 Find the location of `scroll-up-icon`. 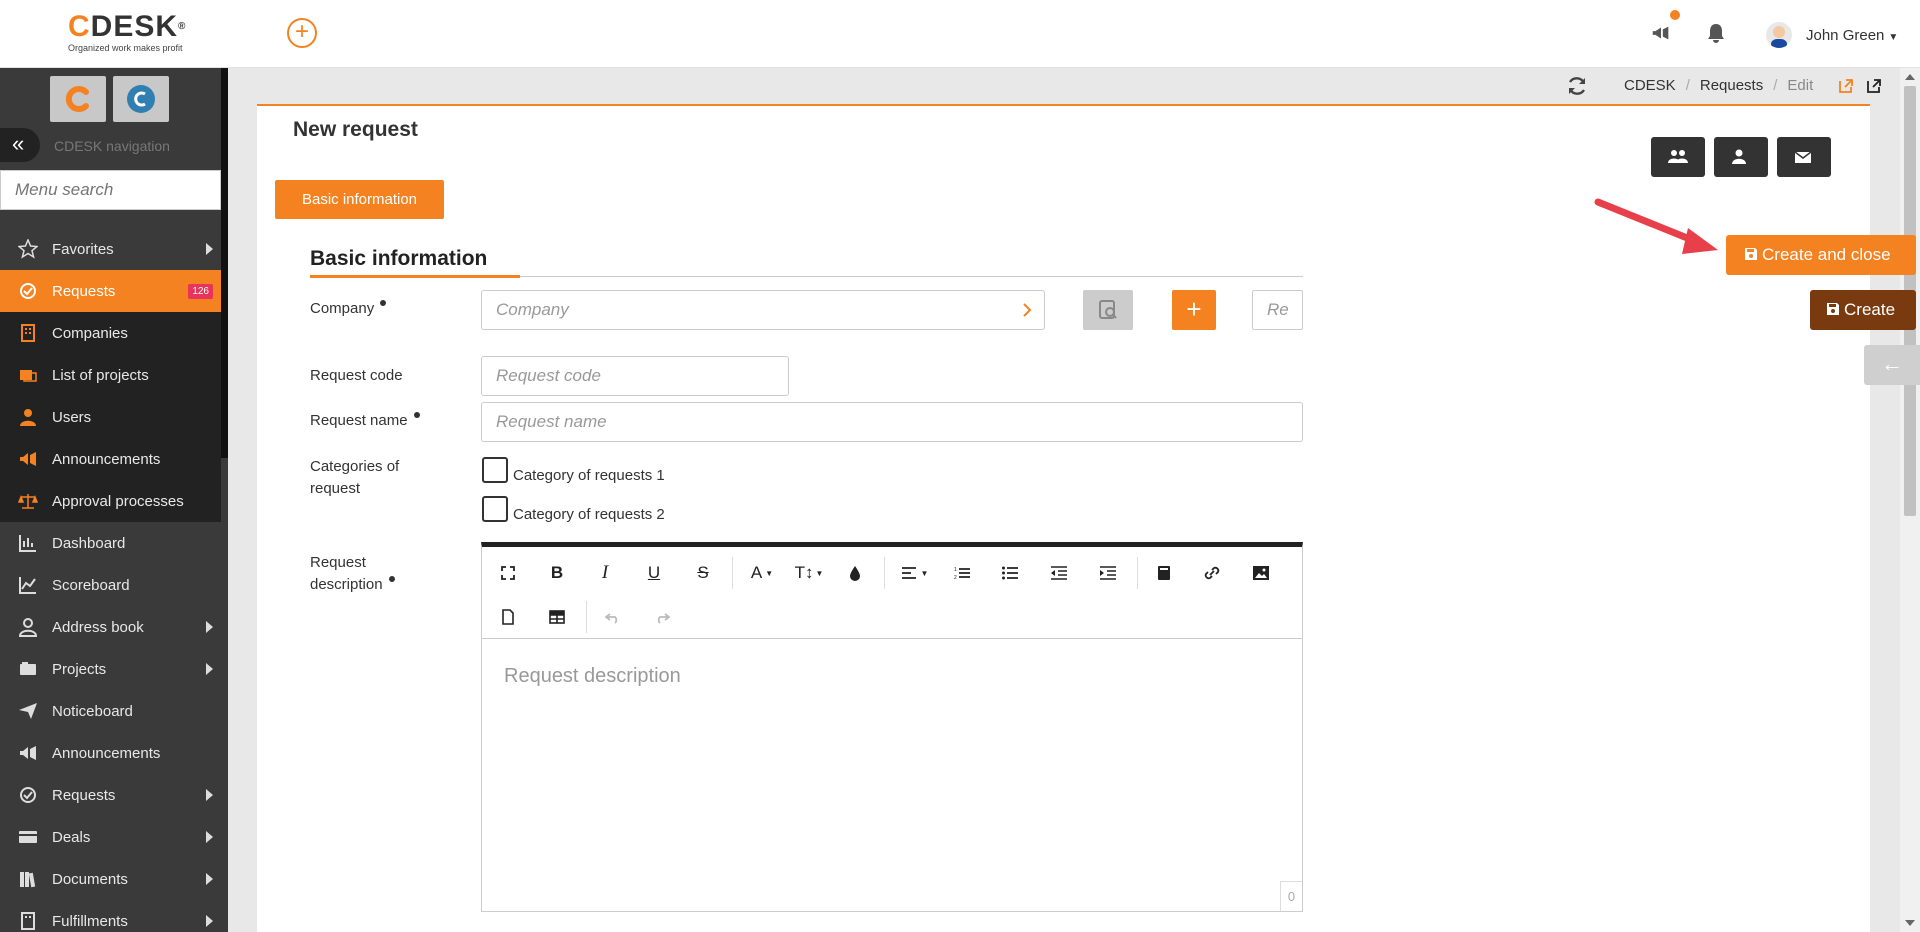

scroll-up-icon is located at coordinates (1910, 77).